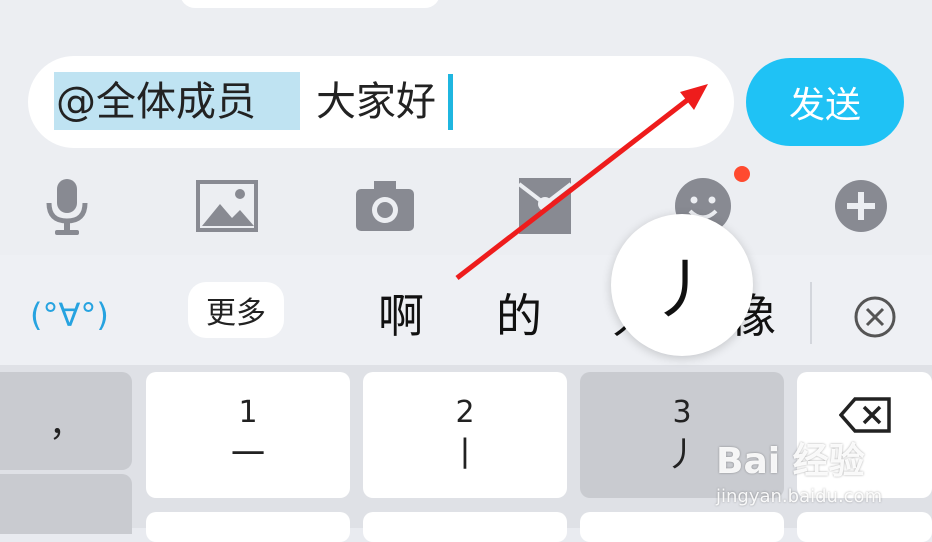 Image resolution: width=932 pixels, height=542 pixels. What do you see at coordinates (790, 461) in the screenshot?
I see `baidu-watermark: Bai 经验` at bounding box center [790, 461].